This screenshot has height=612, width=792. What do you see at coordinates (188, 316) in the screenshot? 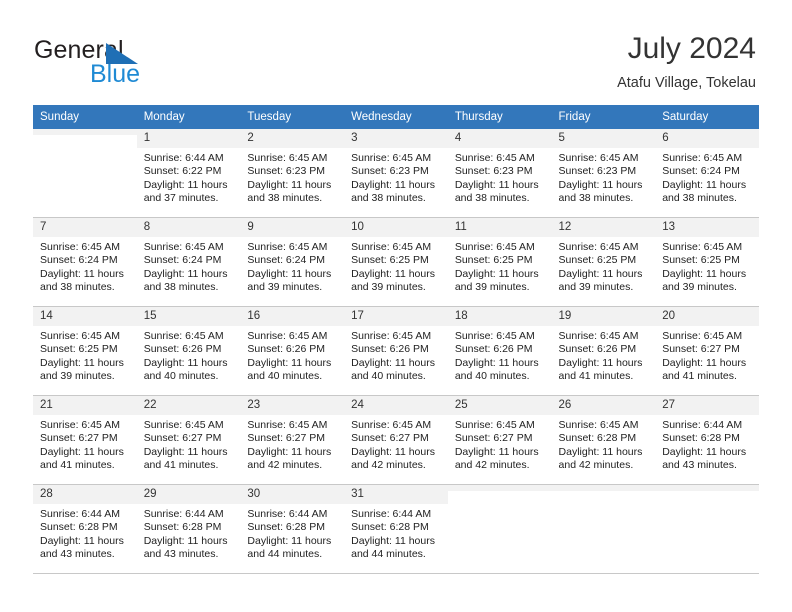
I see `day-number: 15` at bounding box center [188, 316].